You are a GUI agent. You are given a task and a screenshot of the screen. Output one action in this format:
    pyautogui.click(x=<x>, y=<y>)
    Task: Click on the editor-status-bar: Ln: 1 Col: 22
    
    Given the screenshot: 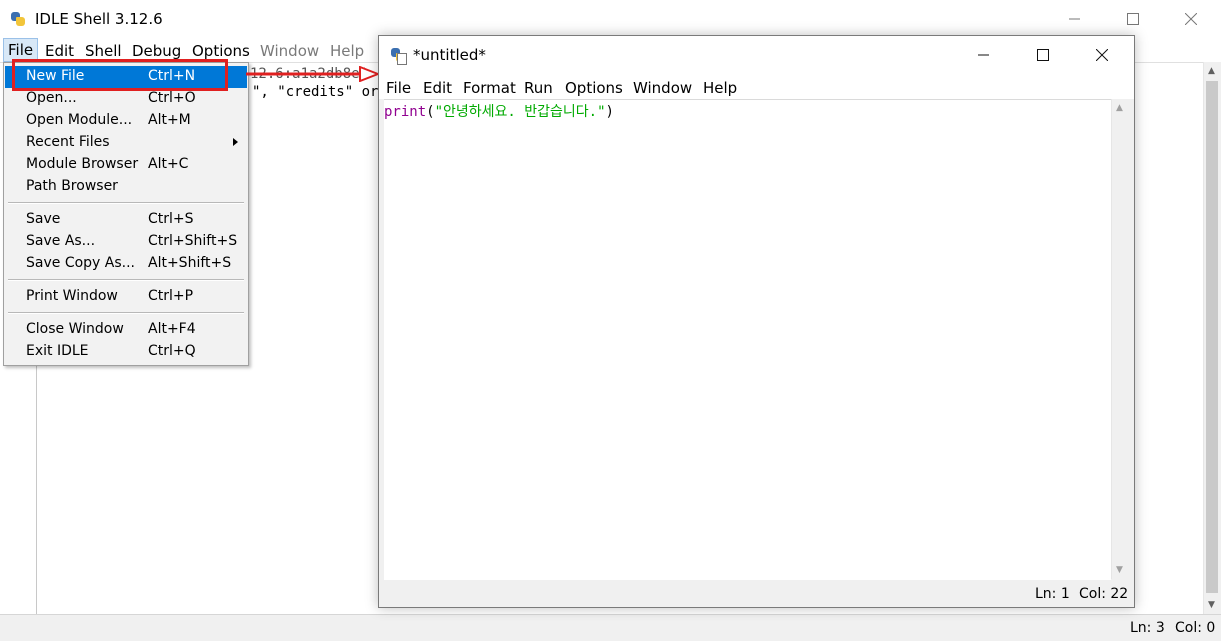 What is the action you would take?
    pyautogui.click(x=756, y=594)
    